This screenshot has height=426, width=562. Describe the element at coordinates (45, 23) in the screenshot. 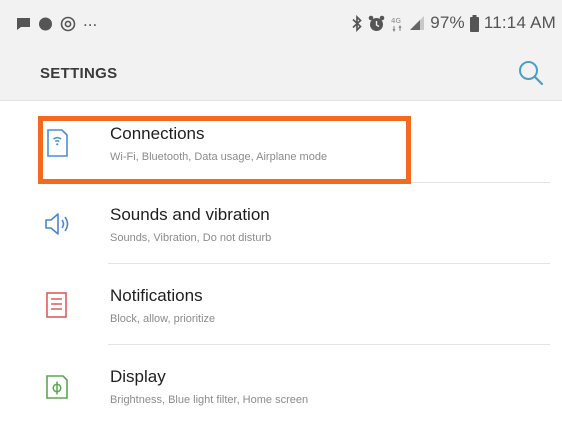

I see `messenger-icon` at that location.